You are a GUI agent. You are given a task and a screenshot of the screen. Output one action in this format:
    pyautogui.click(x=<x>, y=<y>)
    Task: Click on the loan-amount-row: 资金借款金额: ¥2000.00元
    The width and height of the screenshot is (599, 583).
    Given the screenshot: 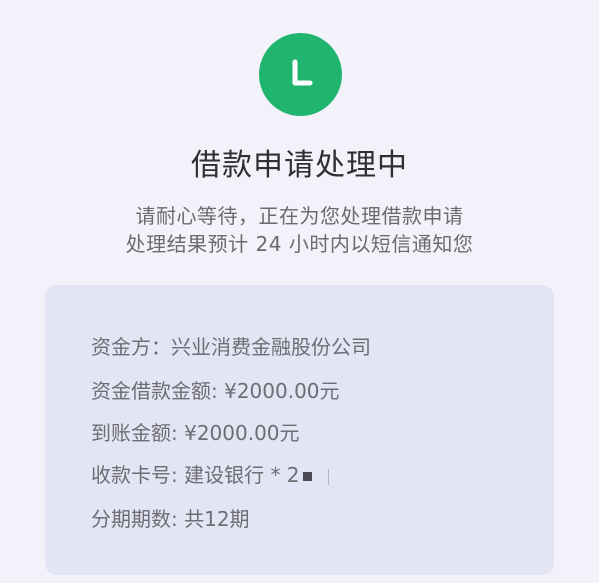 What is the action you would take?
    pyautogui.click(x=215, y=391)
    